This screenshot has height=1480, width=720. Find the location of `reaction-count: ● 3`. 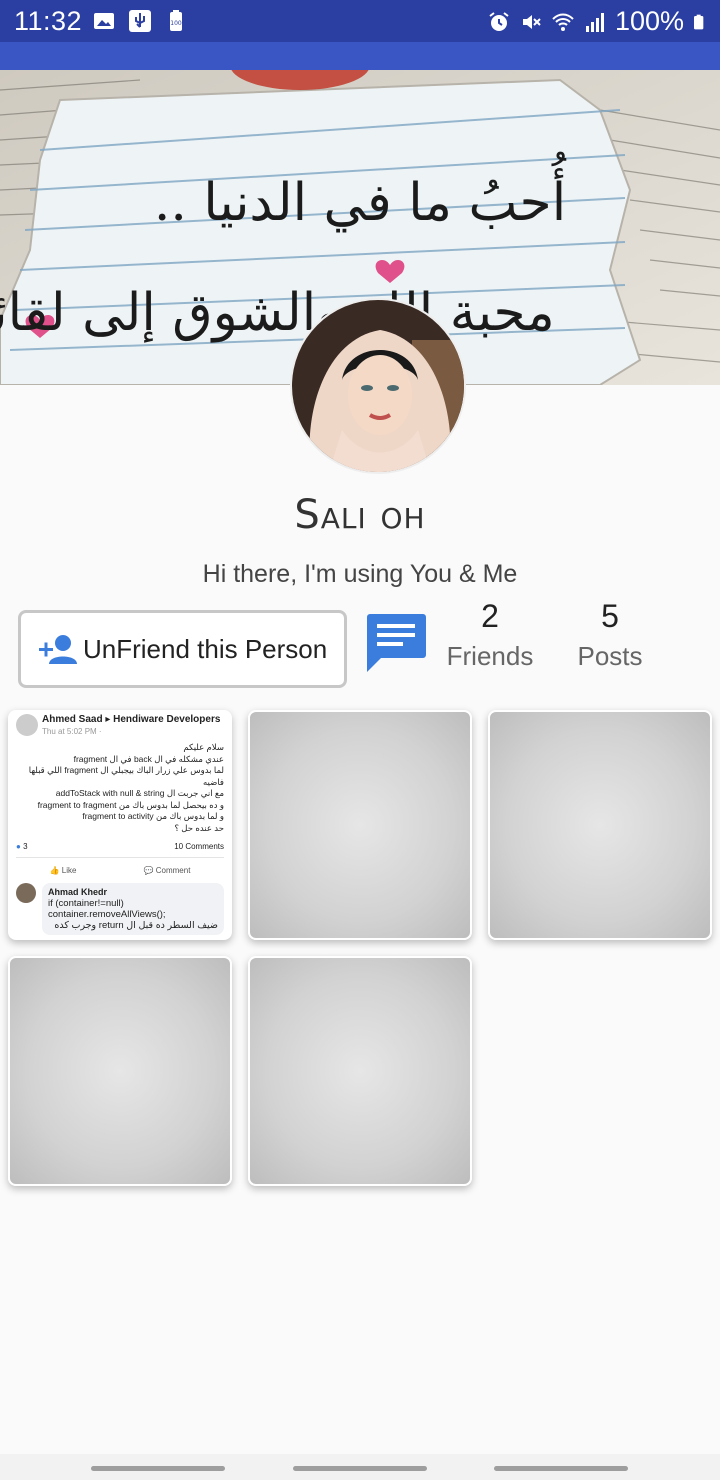

reaction-count: ● 3 is located at coordinates (22, 846).